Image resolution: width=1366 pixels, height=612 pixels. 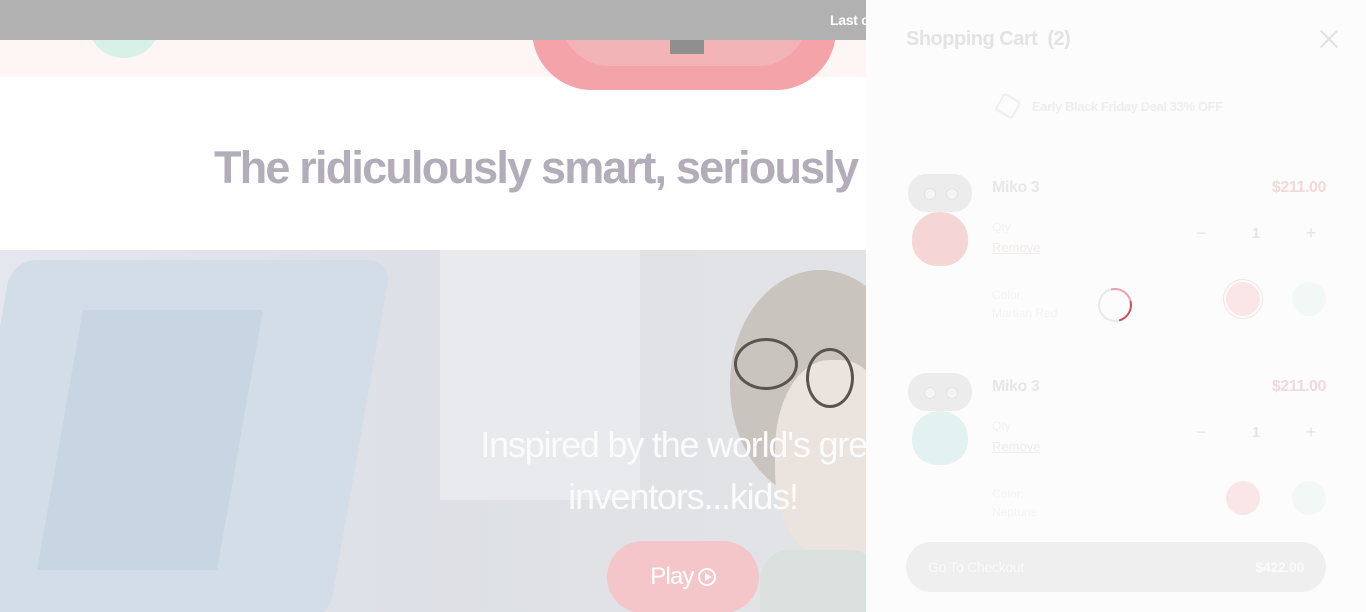 What do you see at coordinates (1014, 503) in the screenshot?
I see `color-info: Color: Neptune` at bounding box center [1014, 503].